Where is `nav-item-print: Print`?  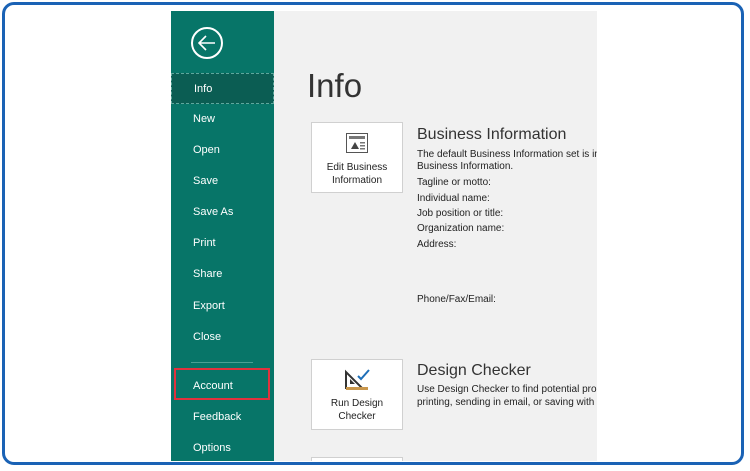 nav-item-print: Print is located at coordinates (222, 243).